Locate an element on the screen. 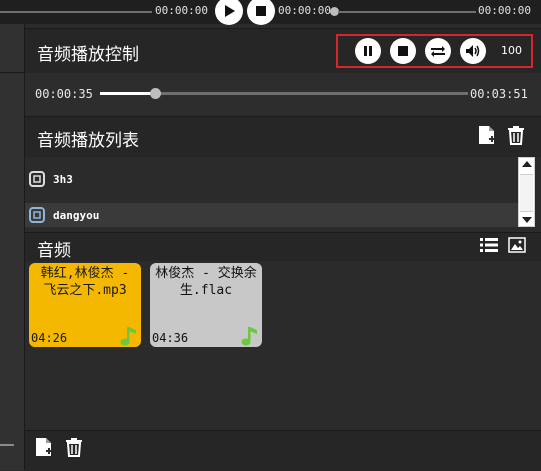  top-stop-button is located at coordinates (261, 12).